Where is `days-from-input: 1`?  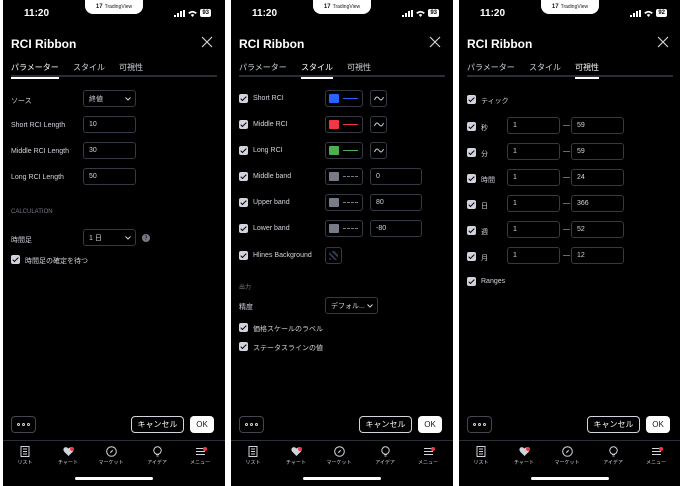
days-from-input: 1 is located at coordinates (533, 203).